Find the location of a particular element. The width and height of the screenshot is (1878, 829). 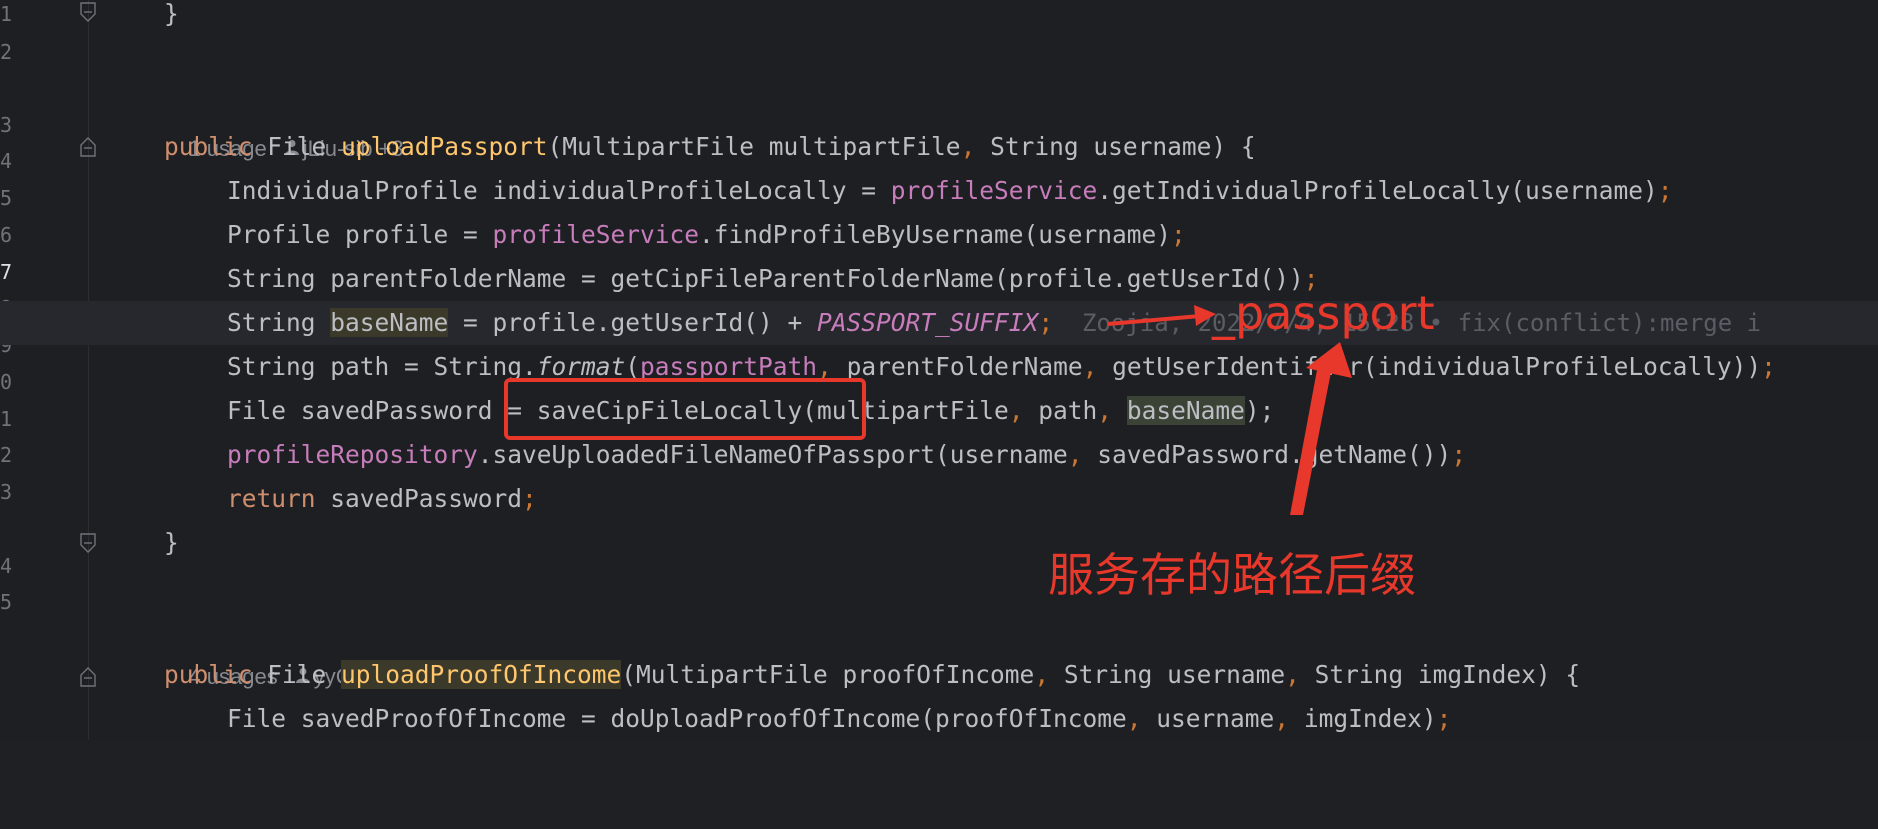

annotation-suffix-label: _passport is located at coordinates (1323, 313).